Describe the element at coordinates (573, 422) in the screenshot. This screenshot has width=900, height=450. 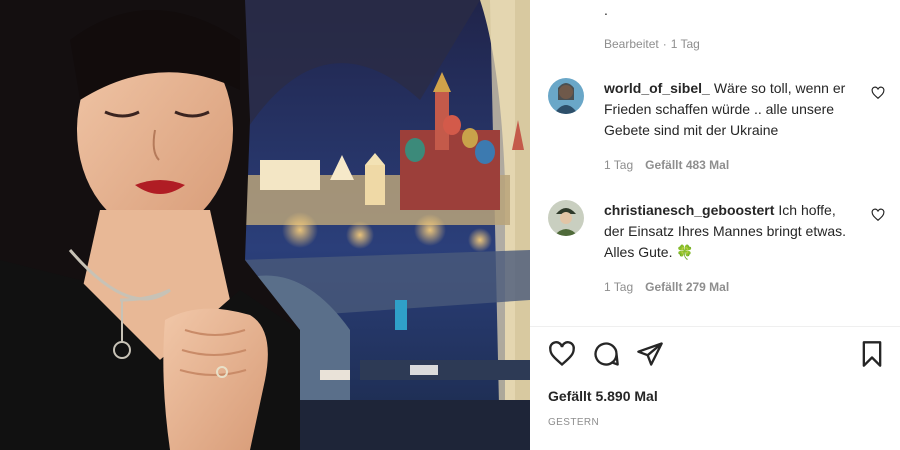
I see `post-date: GESTERN` at that location.